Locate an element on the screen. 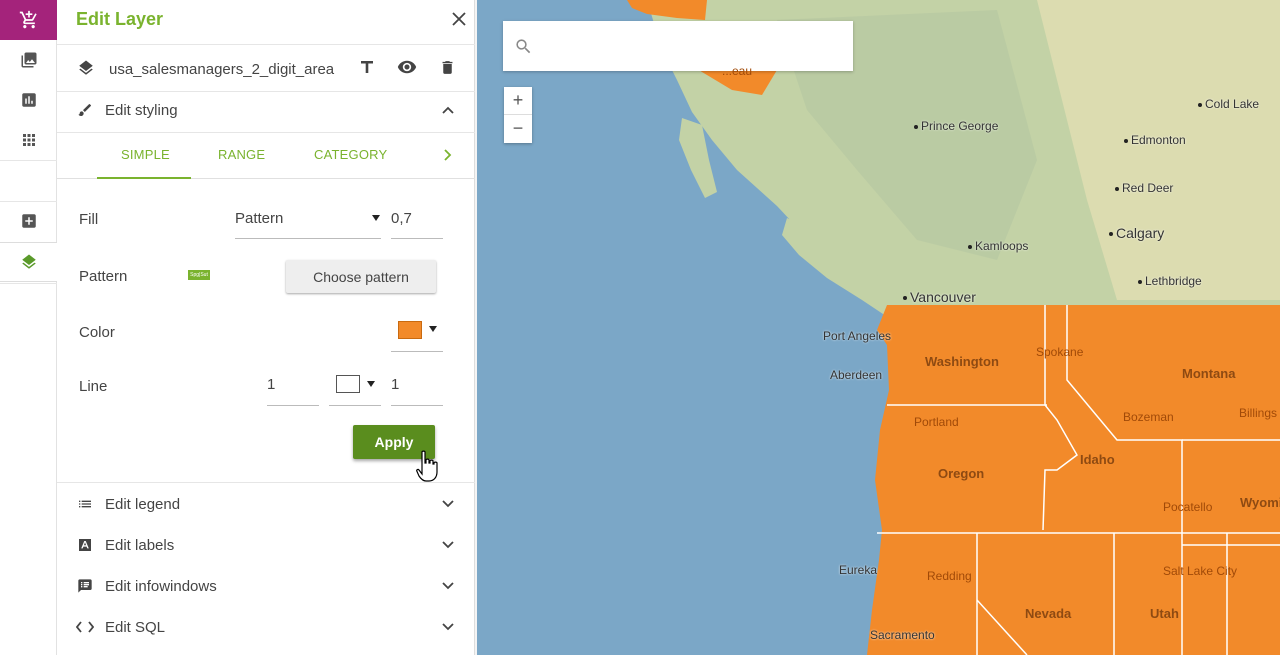  layers-button is located at coordinates (28, 262).